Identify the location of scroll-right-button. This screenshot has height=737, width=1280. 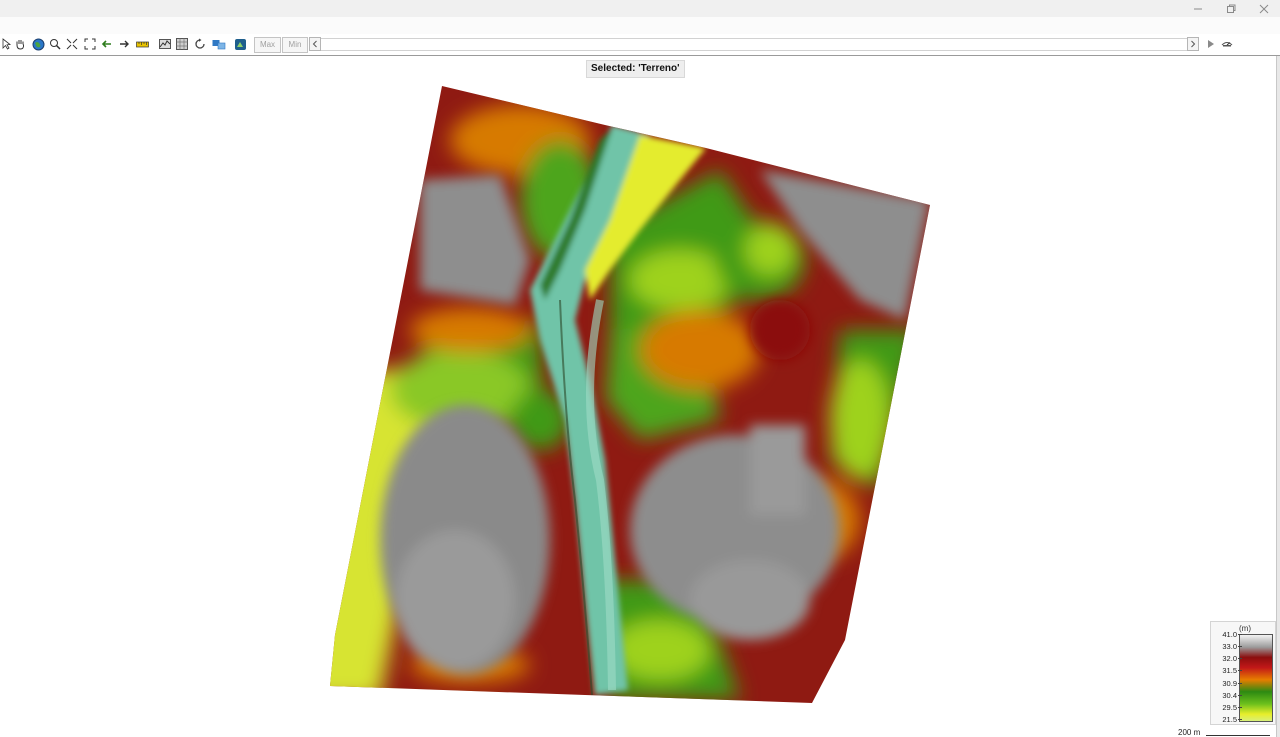
(1193, 44).